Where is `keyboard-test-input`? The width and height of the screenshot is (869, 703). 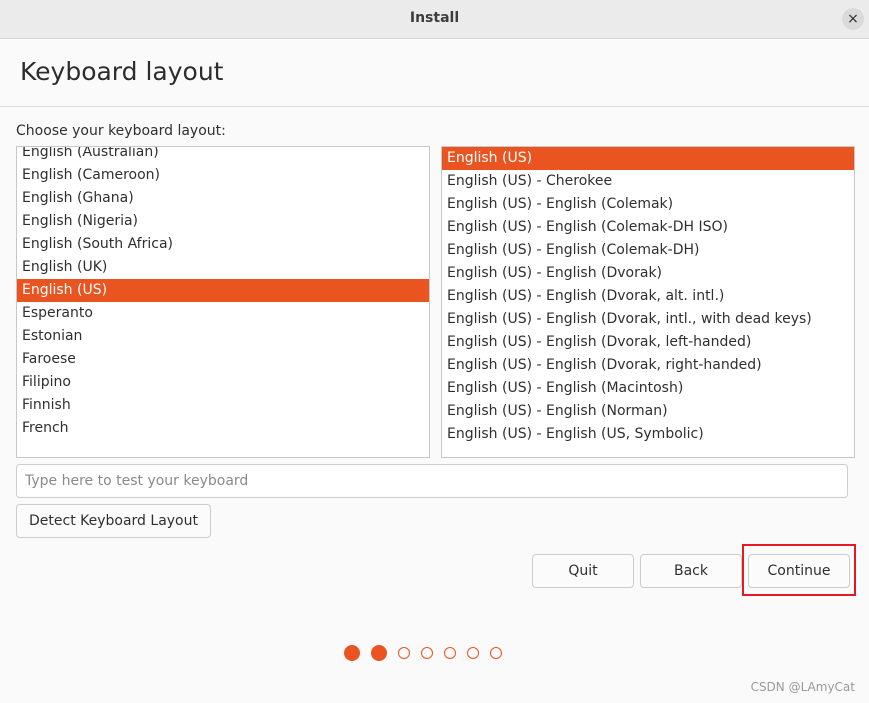
keyboard-test-input is located at coordinates (432, 481).